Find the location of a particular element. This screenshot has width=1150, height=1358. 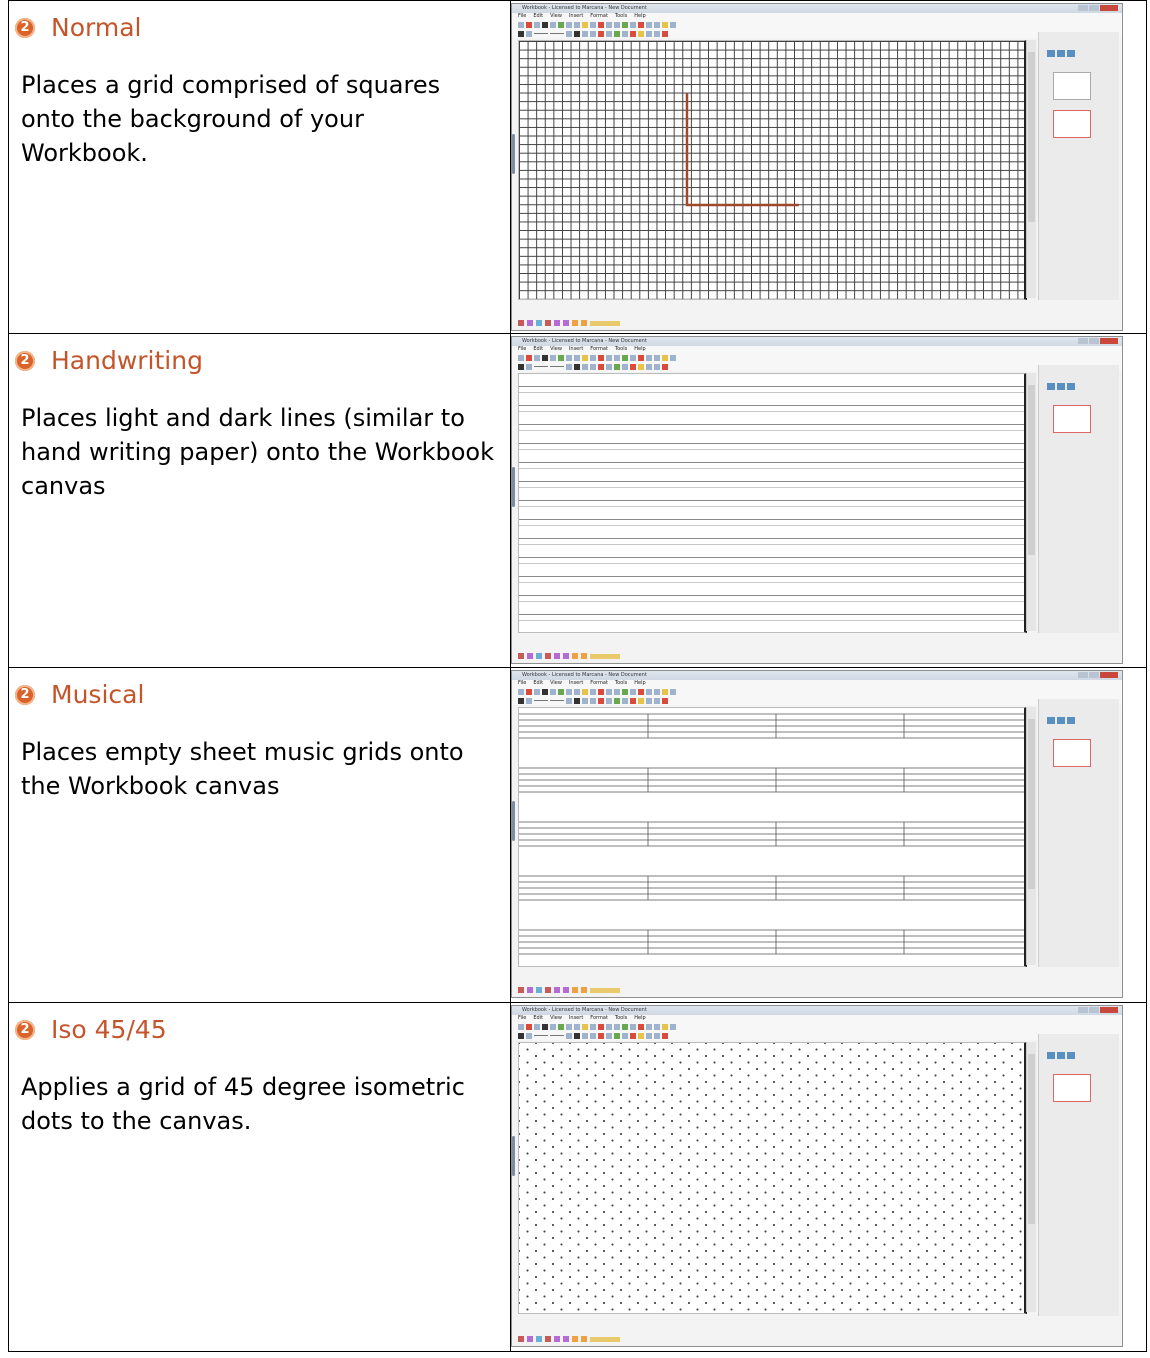

option-heading: 2 Handwriting is located at coordinates (262, 360).